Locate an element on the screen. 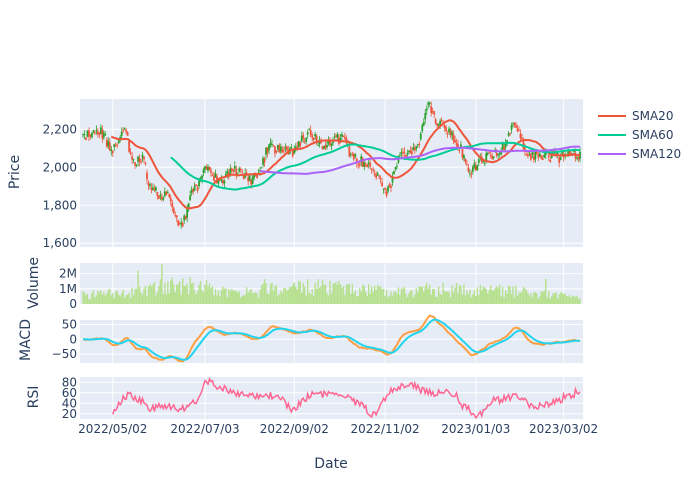 The width and height of the screenshot is (700, 500). macd-plot-area is located at coordinates (331, 341).